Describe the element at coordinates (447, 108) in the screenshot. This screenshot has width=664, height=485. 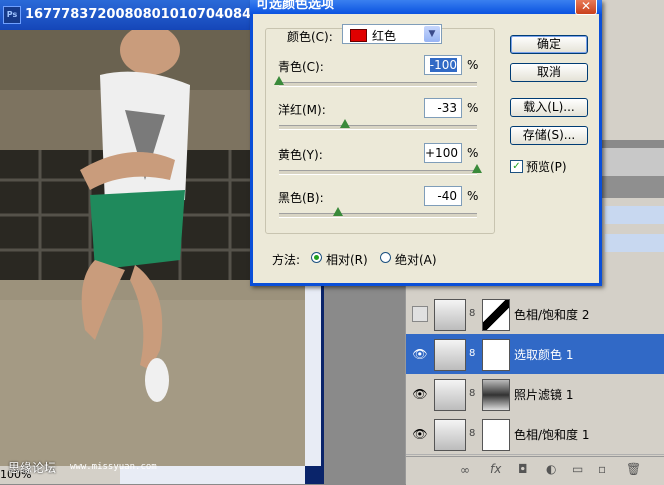
I see `slider-value-text: -33` at that location.